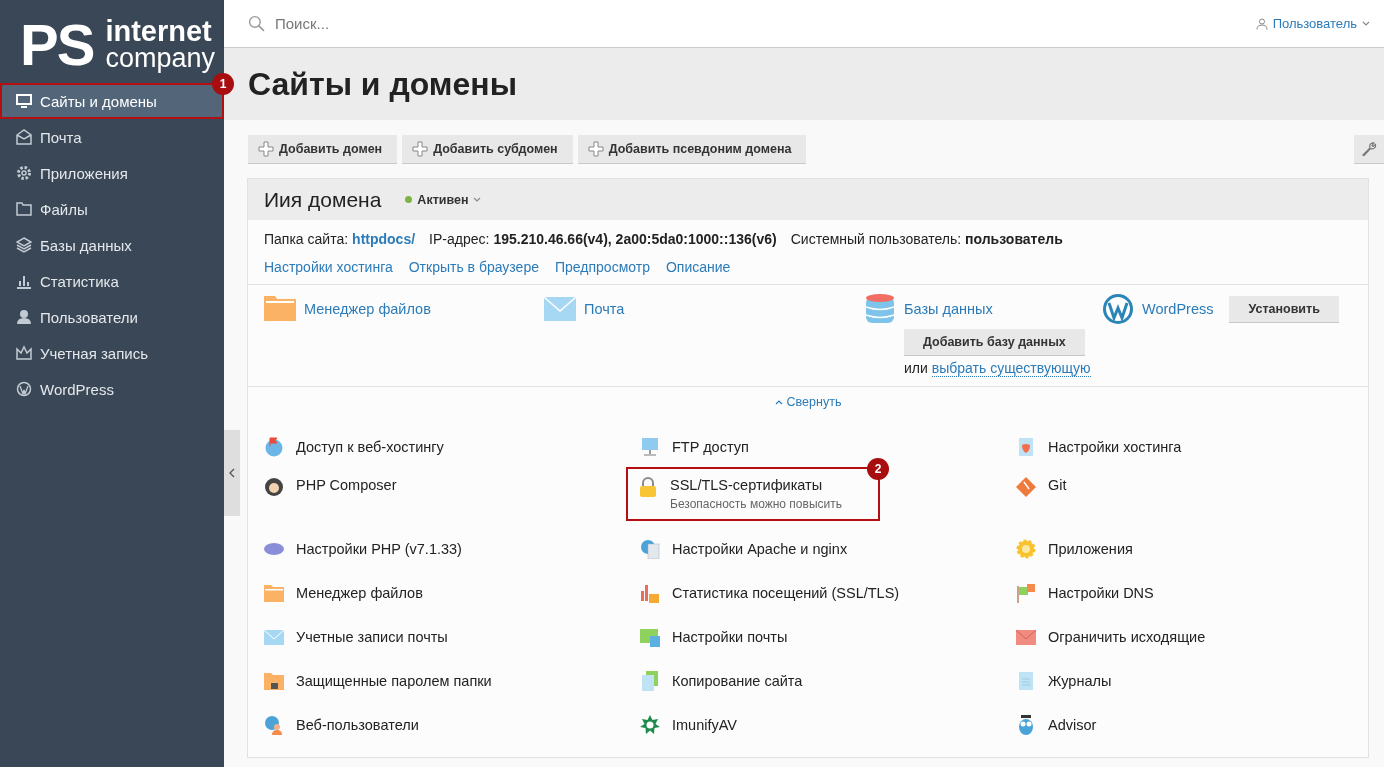  What do you see at coordinates (112, 209) in the screenshot?
I see `sidebar-item: Файлы` at bounding box center [112, 209].